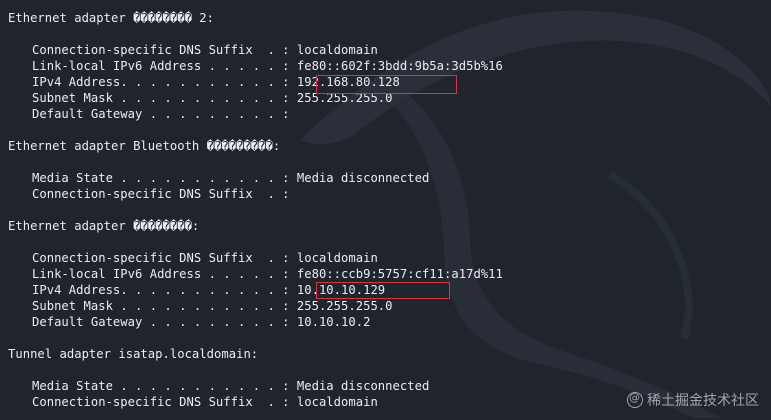  I want to click on entry-value: 192.168.80.128, so click(348, 82).